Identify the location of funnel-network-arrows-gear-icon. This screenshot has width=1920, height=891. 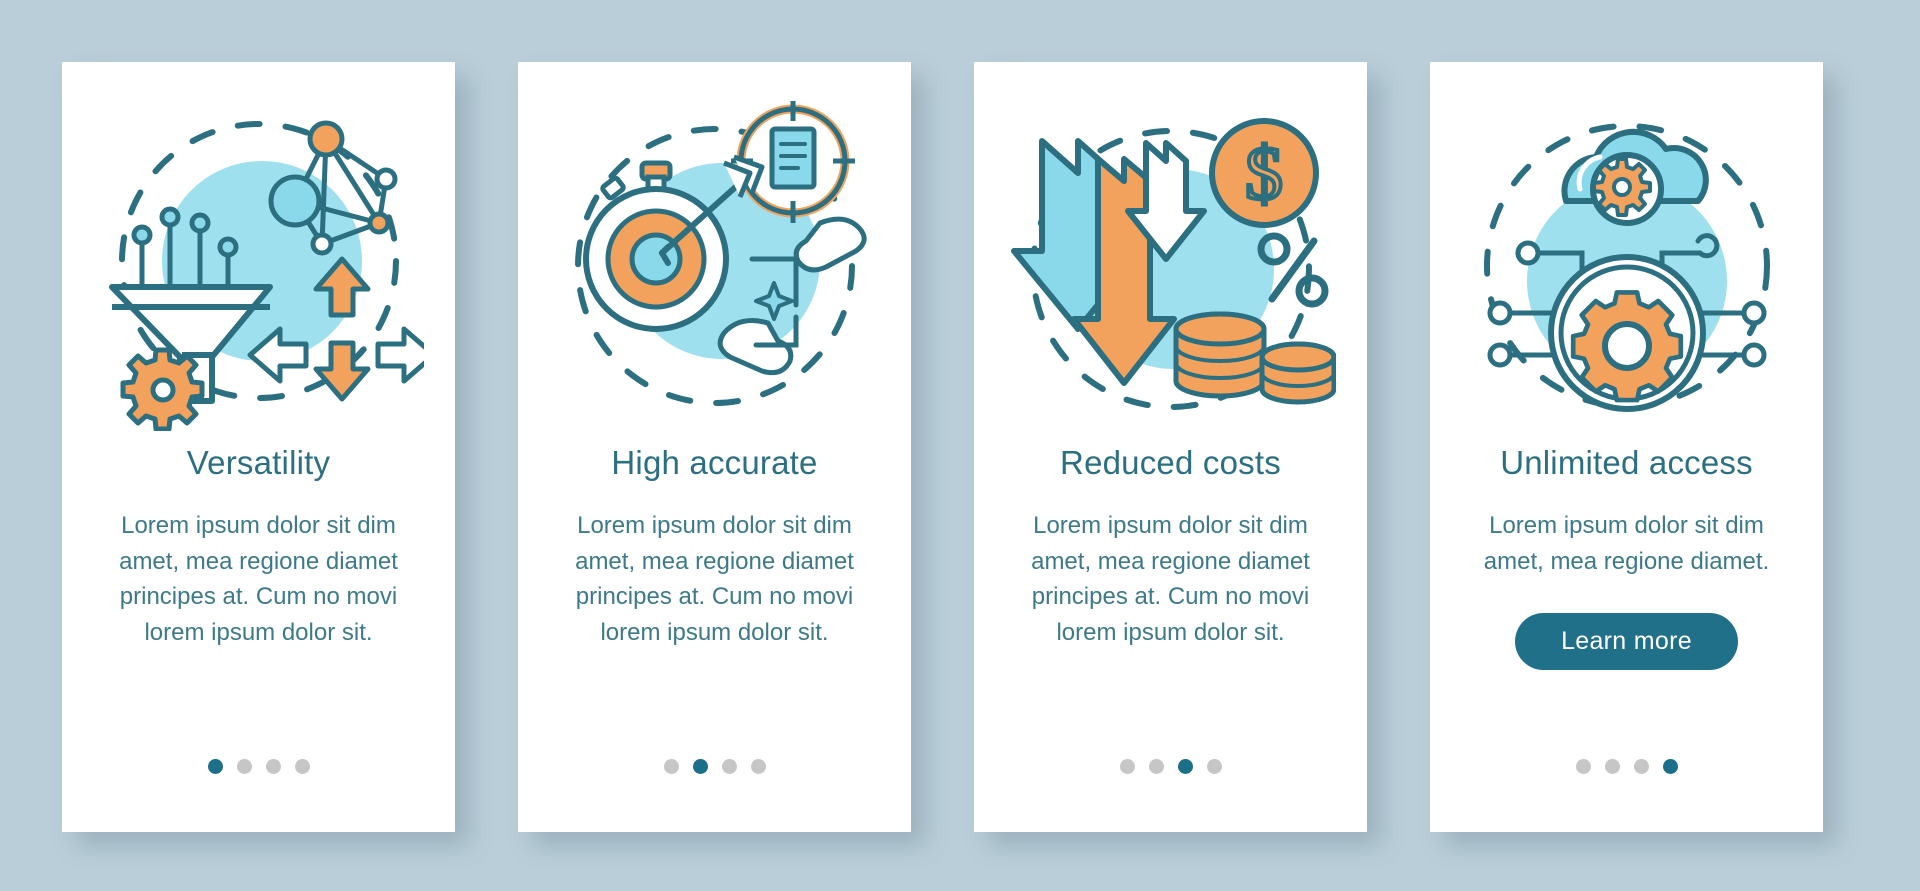
(259, 266).